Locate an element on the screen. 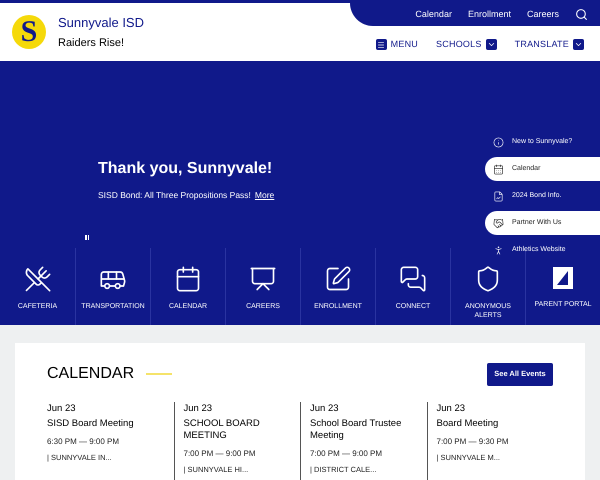 The width and height of the screenshot is (600, 480). presentation-icon is located at coordinates (263, 279).